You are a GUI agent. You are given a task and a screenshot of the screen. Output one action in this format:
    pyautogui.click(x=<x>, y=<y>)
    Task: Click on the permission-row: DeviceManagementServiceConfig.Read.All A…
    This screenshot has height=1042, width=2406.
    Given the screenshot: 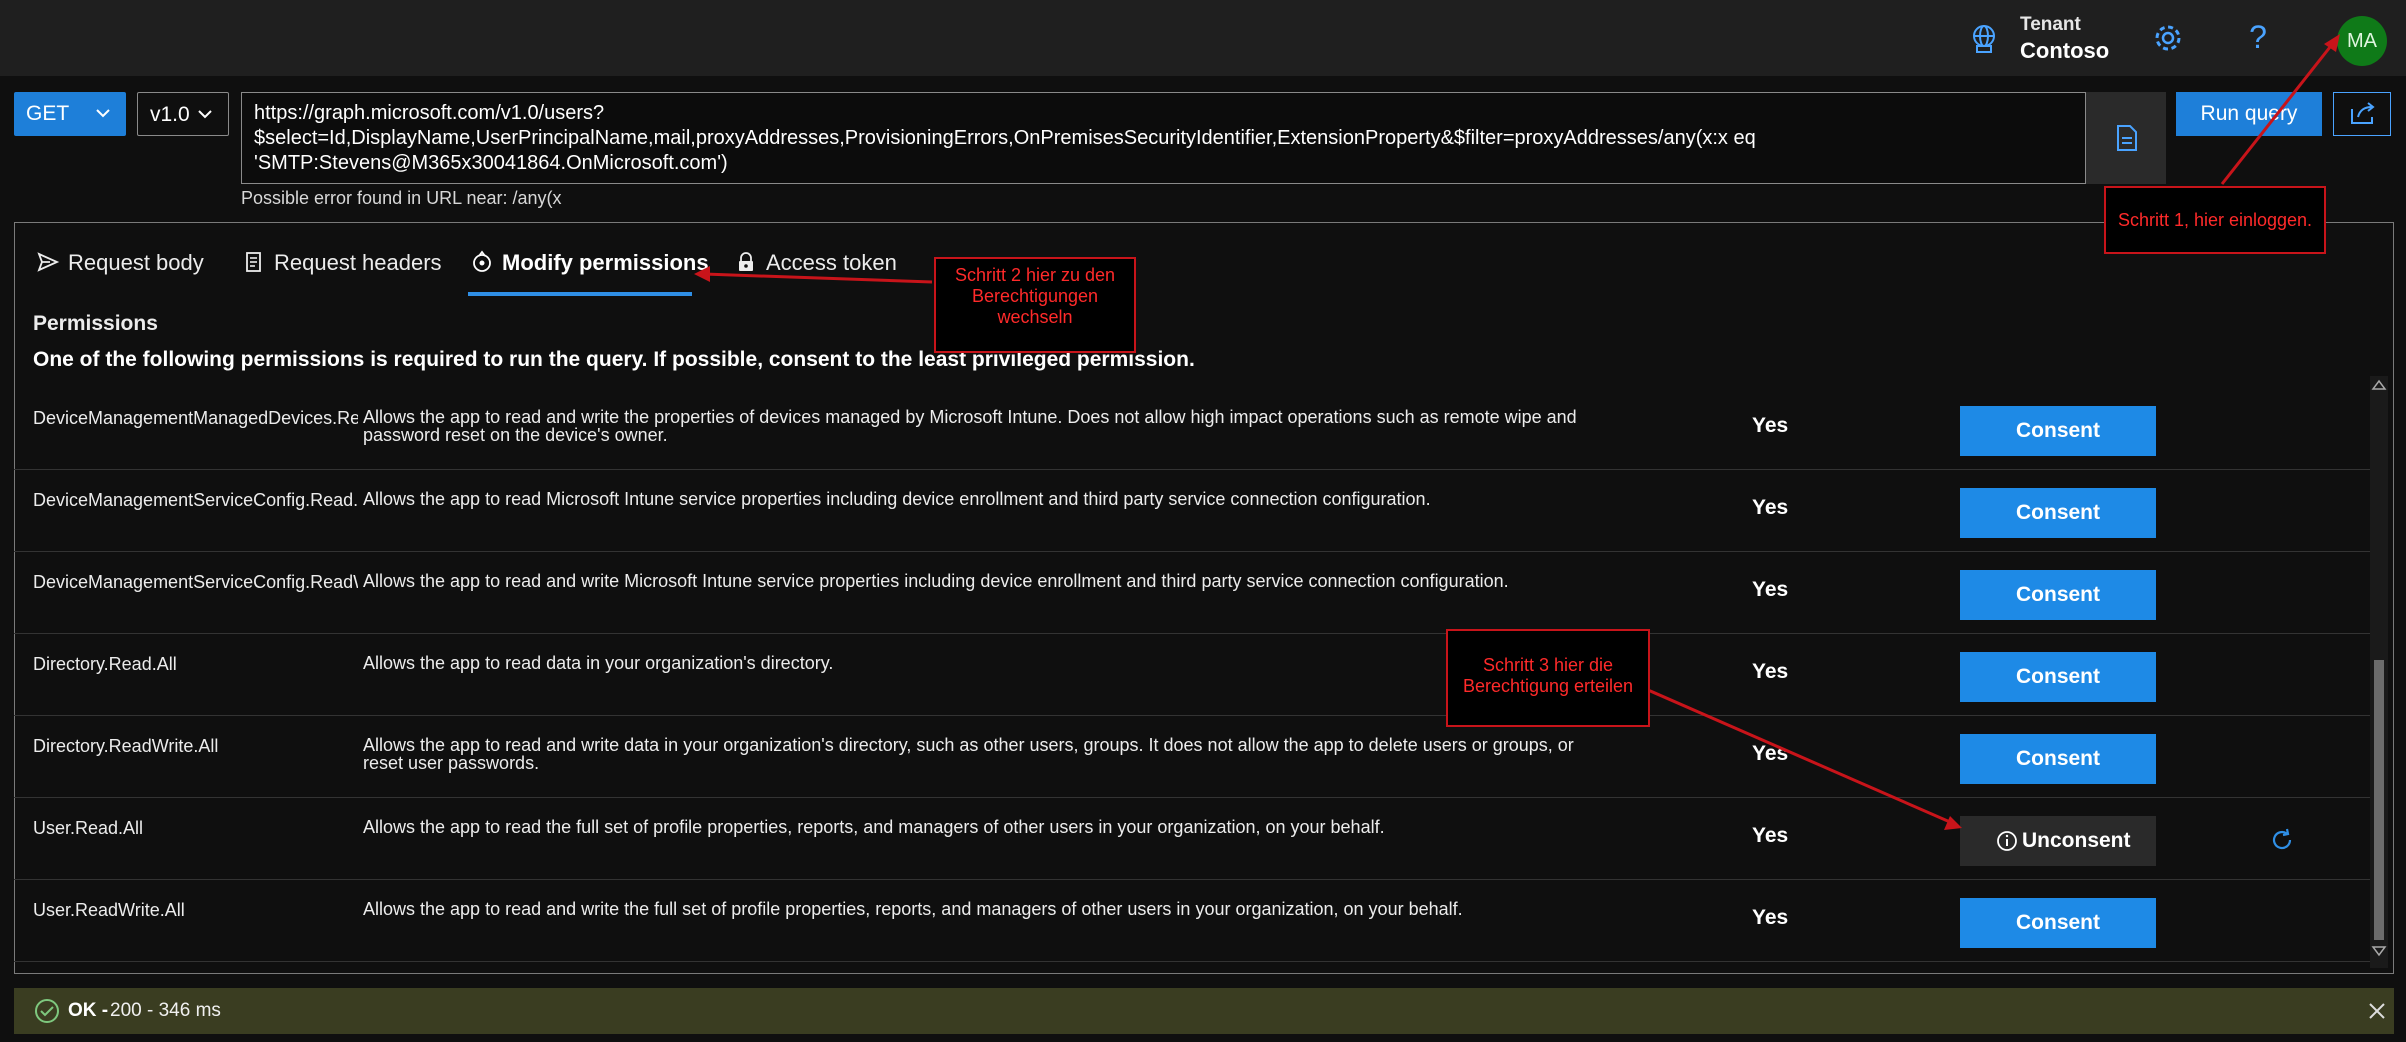 What is the action you would take?
    pyautogui.click(x=1194, y=511)
    